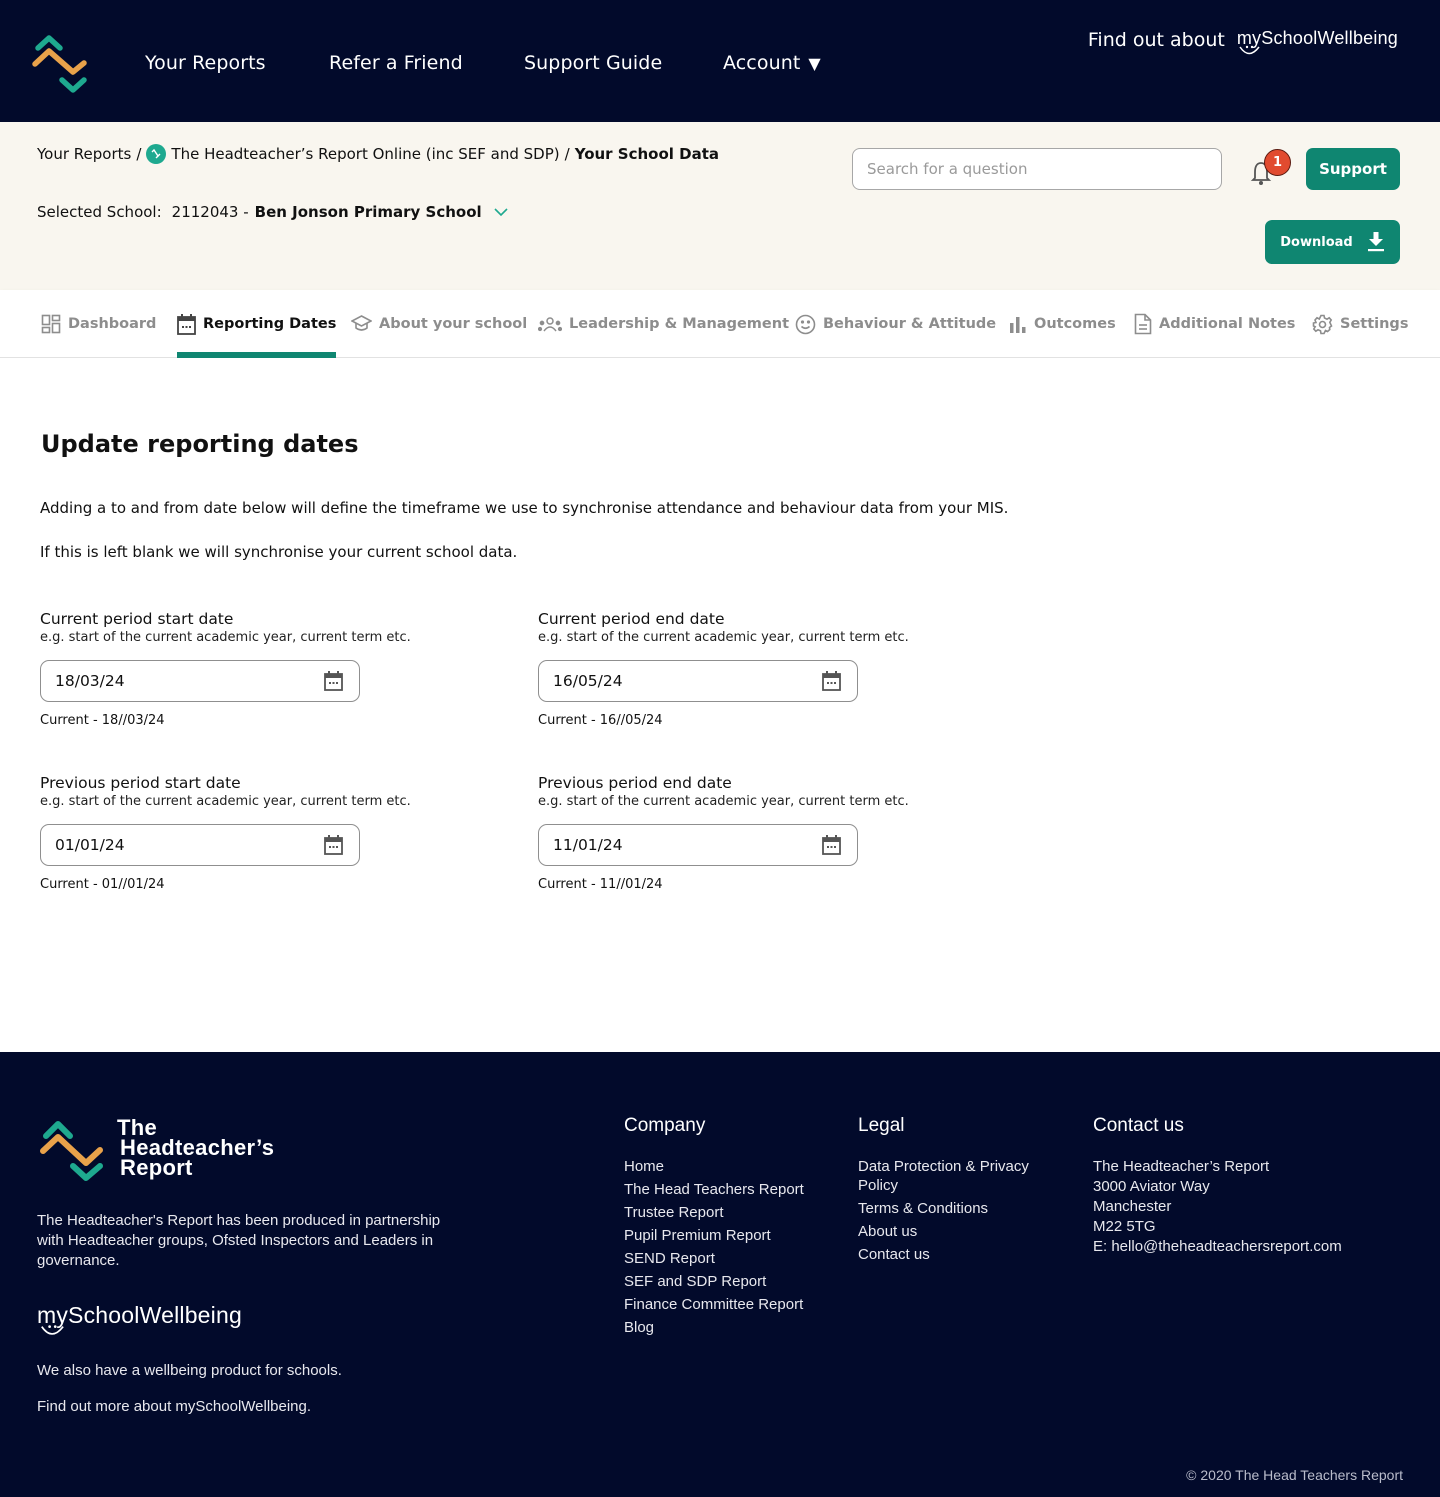 This screenshot has width=1440, height=1497. I want to click on contact-line: Manchester, so click(1132, 1206).